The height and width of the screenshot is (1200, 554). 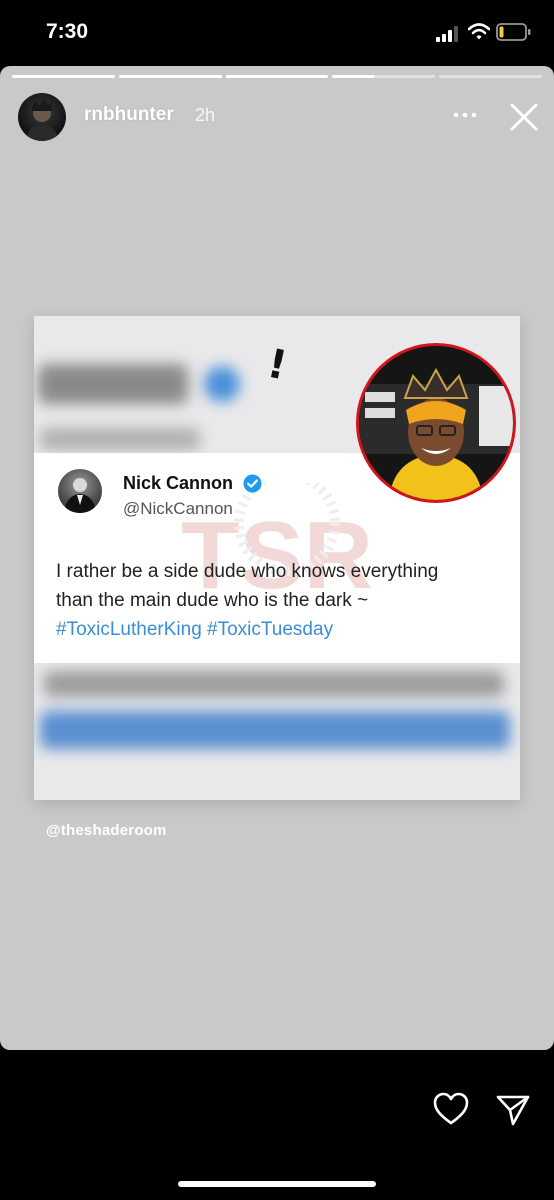 I want to click on inset-celebrity-photo, so click(x=436, y=423).